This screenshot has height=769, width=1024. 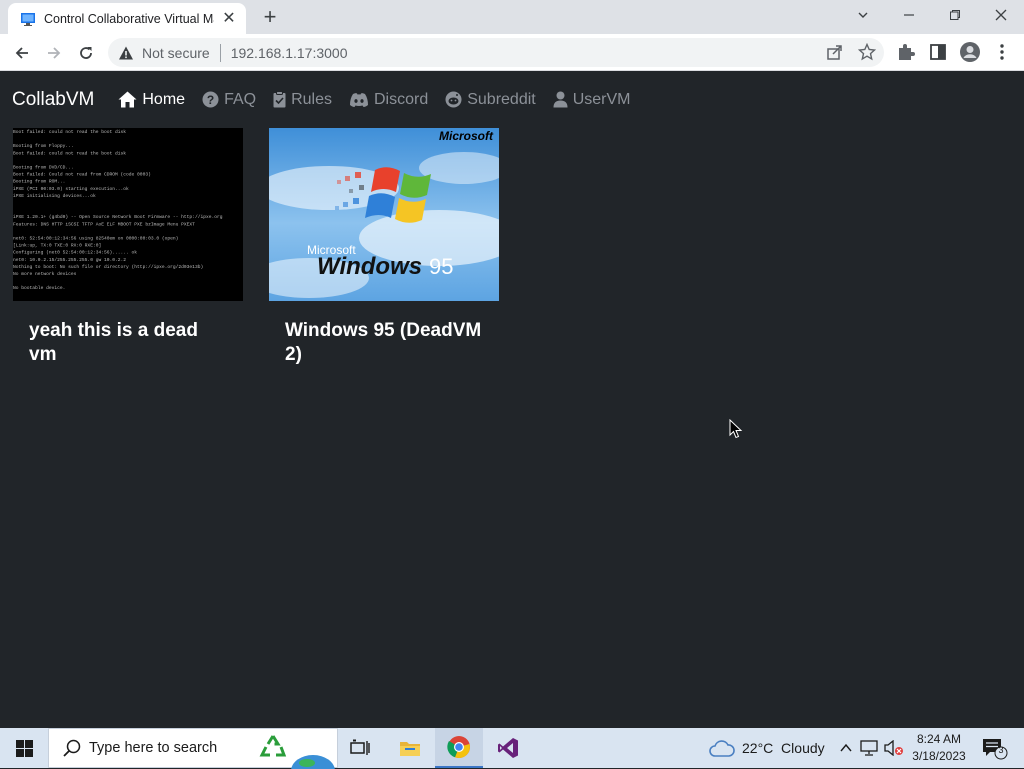 I want to click on start-button, so click(x=24, y=748).